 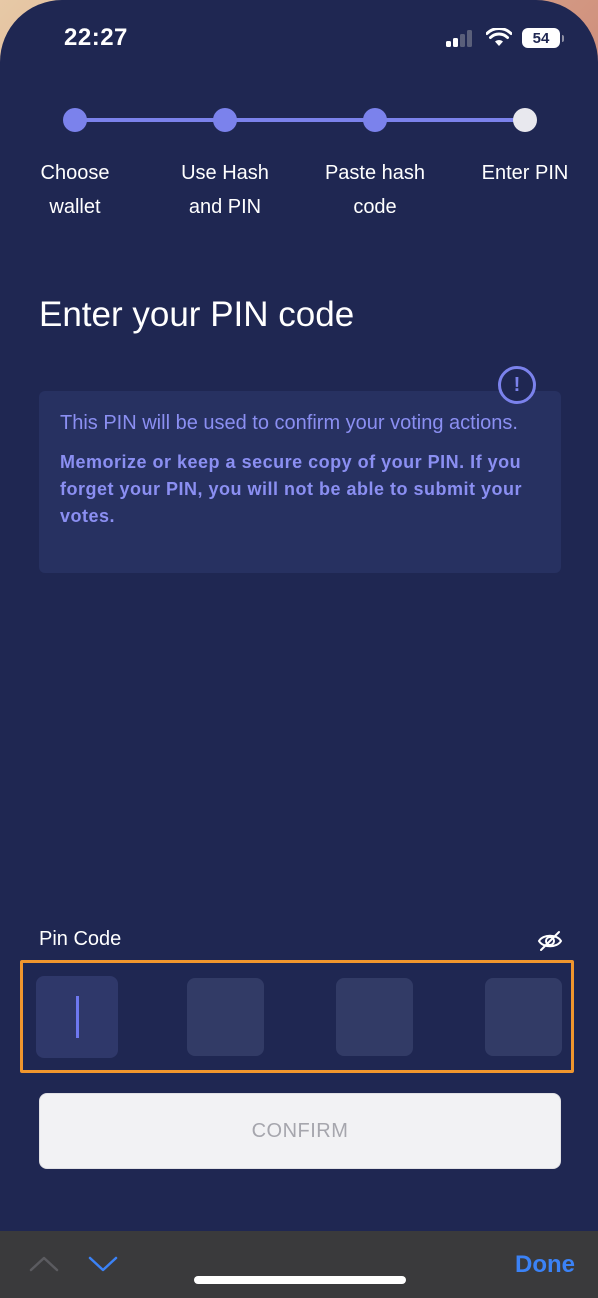 I want to click on status-icons: 54, so click(x=505, y=38).